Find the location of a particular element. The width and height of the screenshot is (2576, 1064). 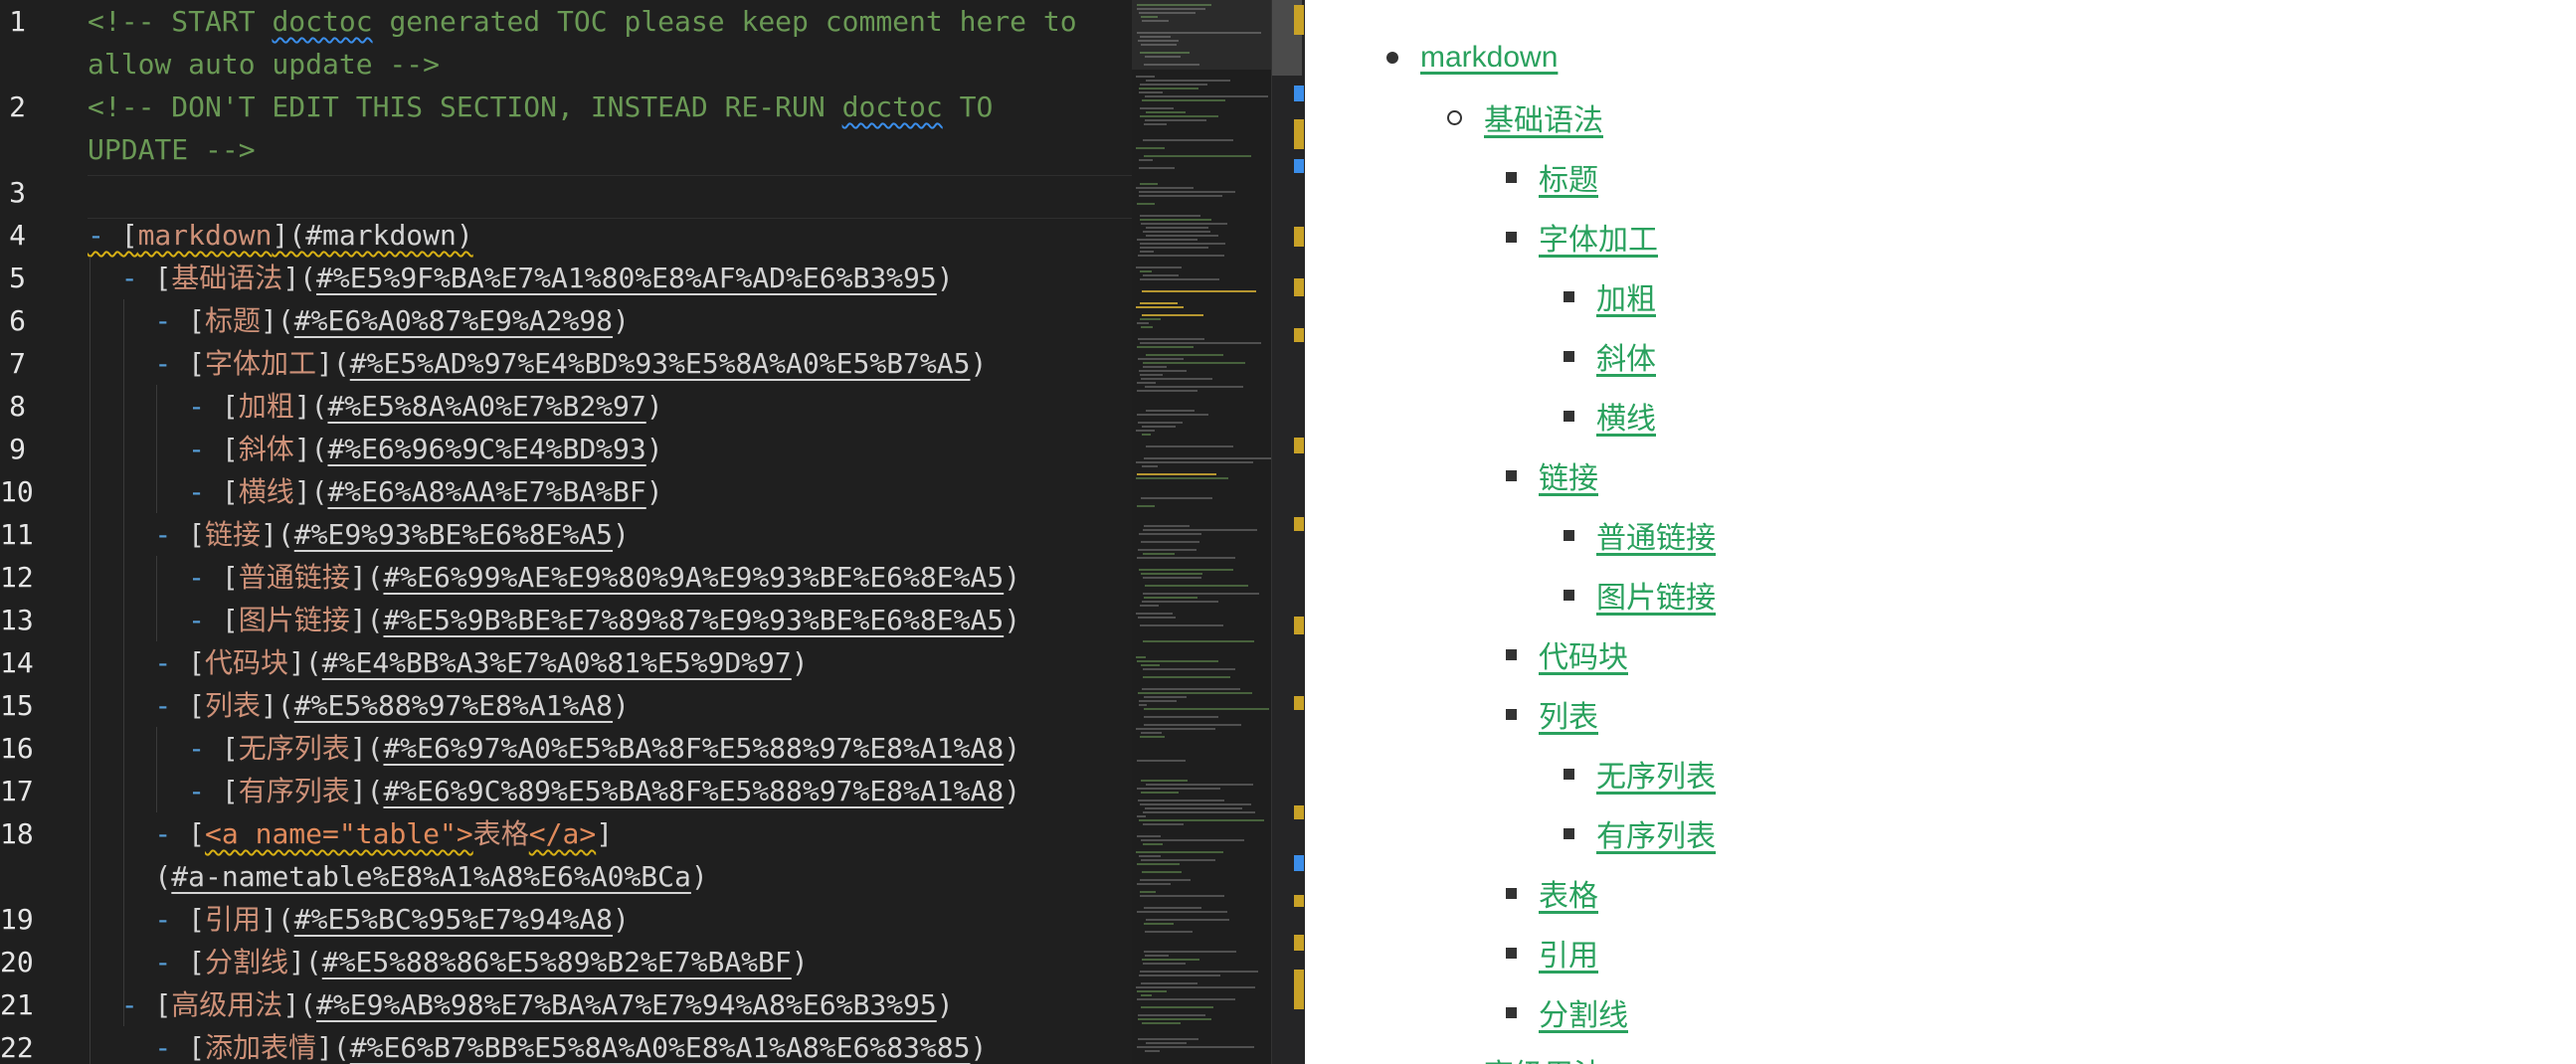

toc-link: 无序列表 is located at coordinates (1656, 774).